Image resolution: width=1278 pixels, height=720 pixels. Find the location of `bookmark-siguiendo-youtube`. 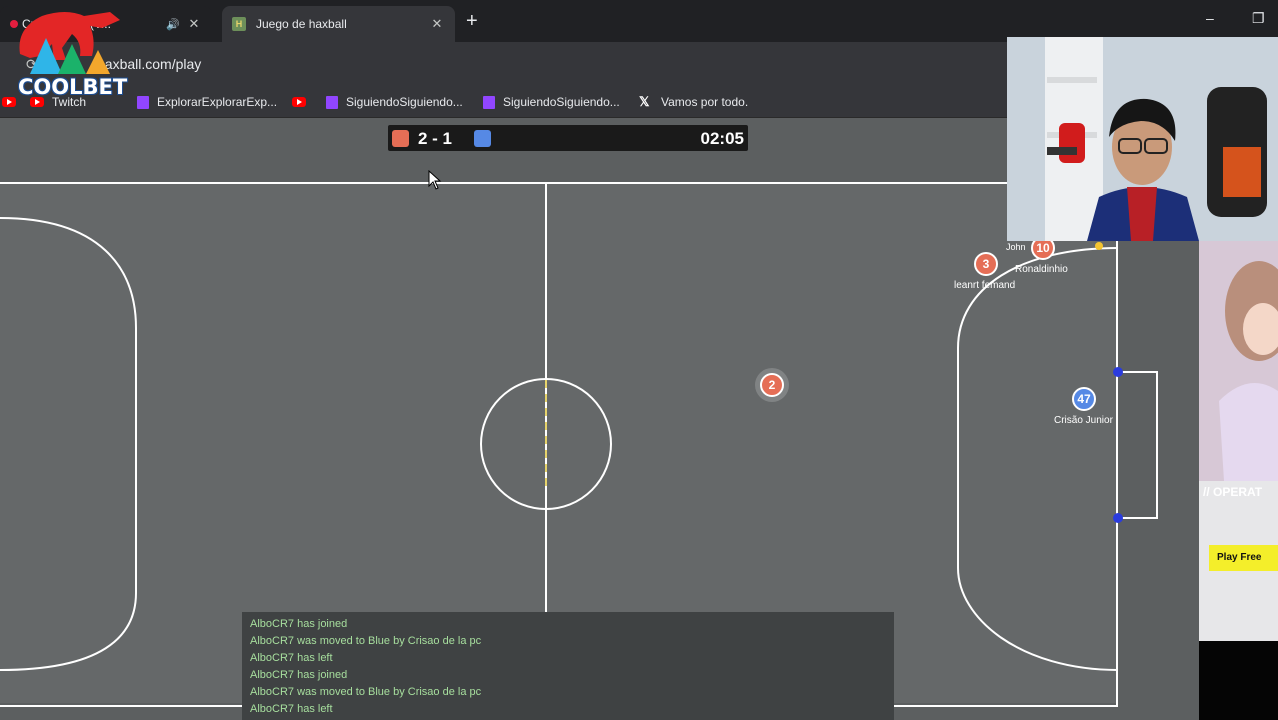

bookmark-siguiendo-youtube is located at coordinates (303, 102).